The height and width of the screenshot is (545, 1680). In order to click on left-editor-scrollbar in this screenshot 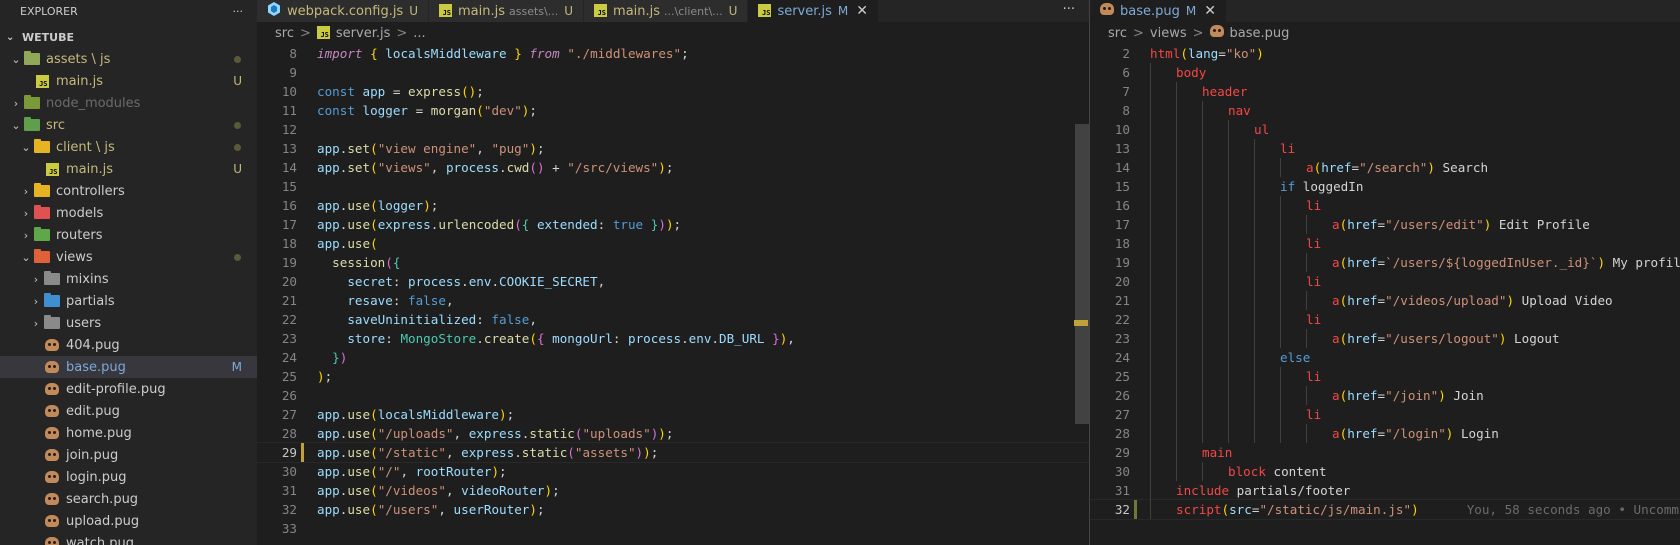, I will do `click(1082, 274)`.